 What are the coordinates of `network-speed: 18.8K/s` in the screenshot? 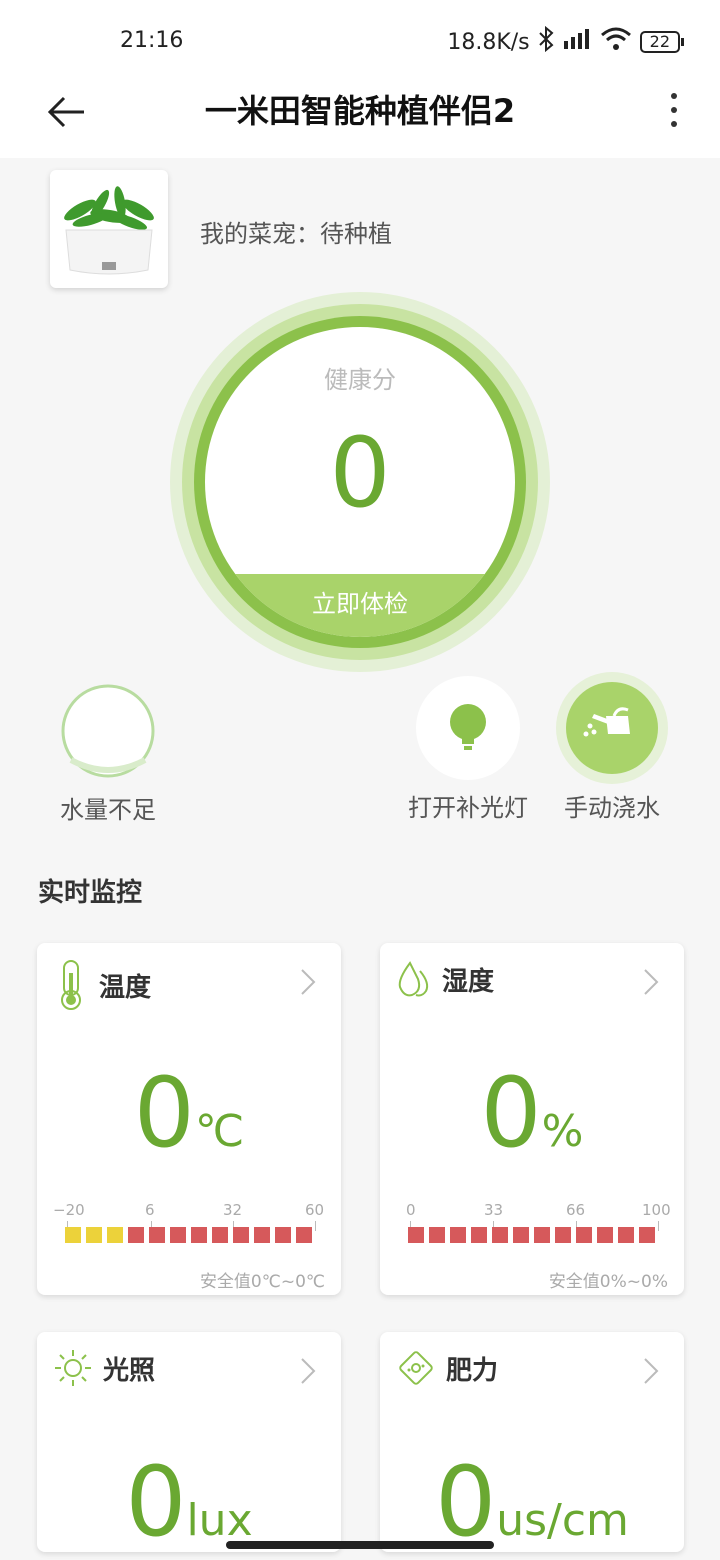 It's located at (488, 42).